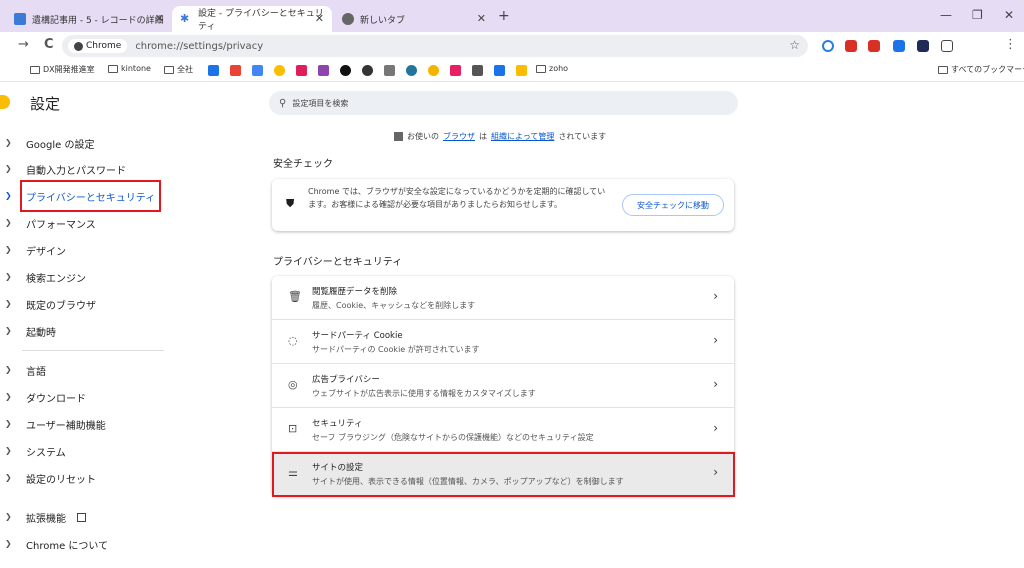 The height and width of the screenshot is (568, 1024). I want to click on managed-notice: お使いの ブラウザは組織によって管理 されています, so click(500, 136).